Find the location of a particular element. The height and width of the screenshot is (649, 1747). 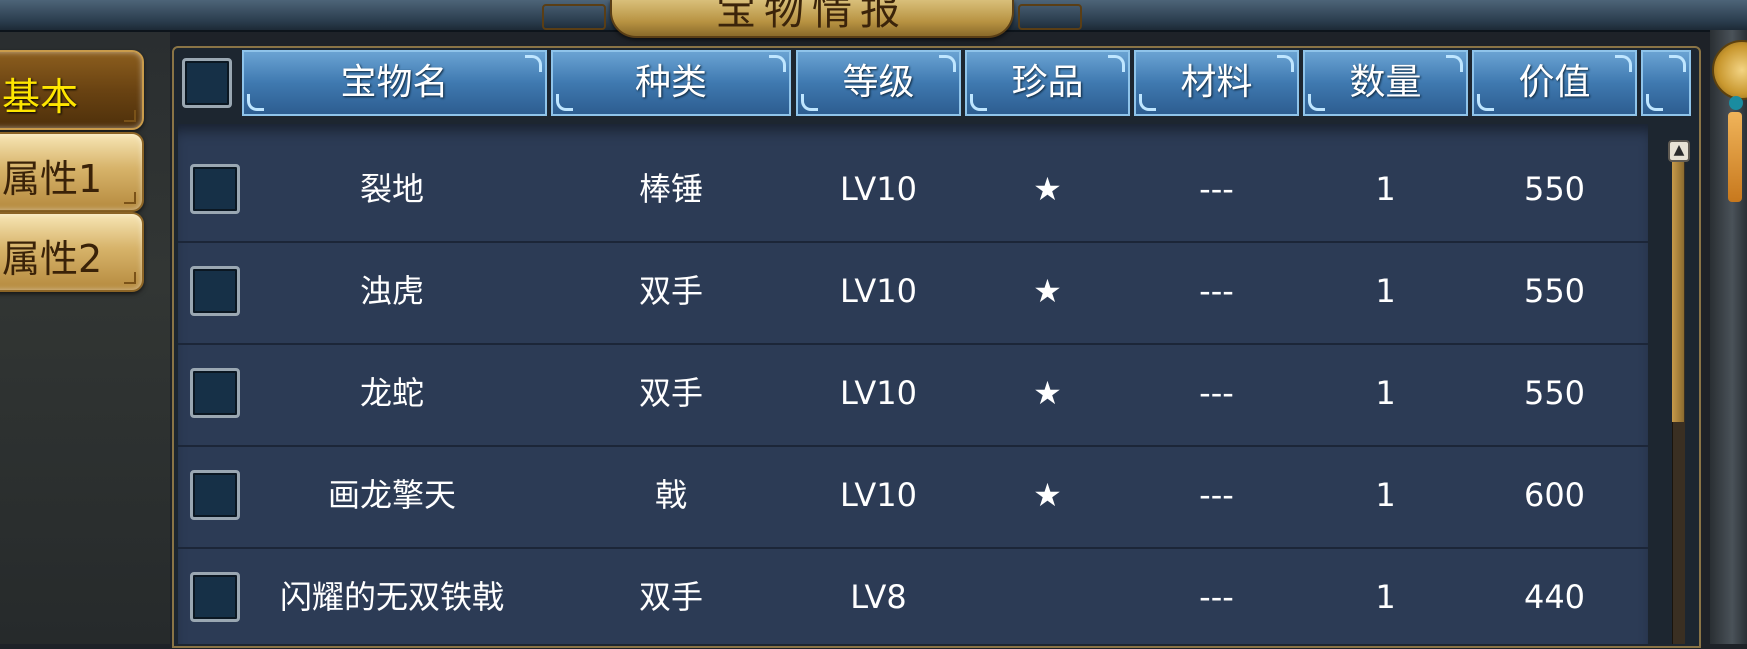

table-row: 闪耀的无双铁戟 双手 LV8 --- 1 440 is located at coordinates (913, 598).